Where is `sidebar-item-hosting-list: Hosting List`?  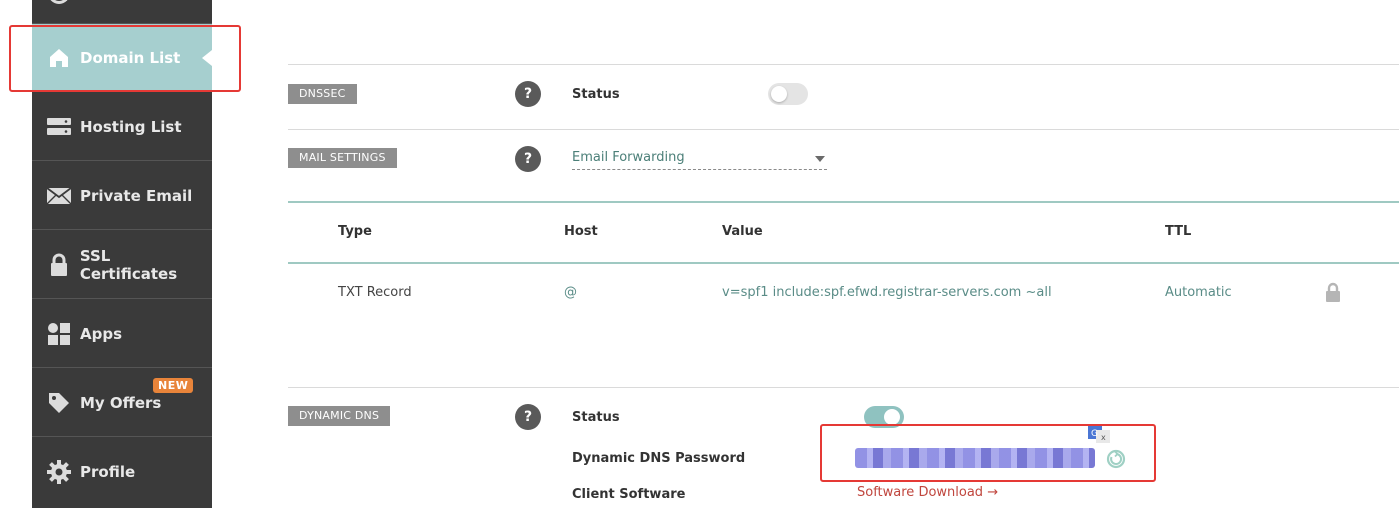 sidebar-item-hosting-list: Hosting List is located at coordinates (122, 127).